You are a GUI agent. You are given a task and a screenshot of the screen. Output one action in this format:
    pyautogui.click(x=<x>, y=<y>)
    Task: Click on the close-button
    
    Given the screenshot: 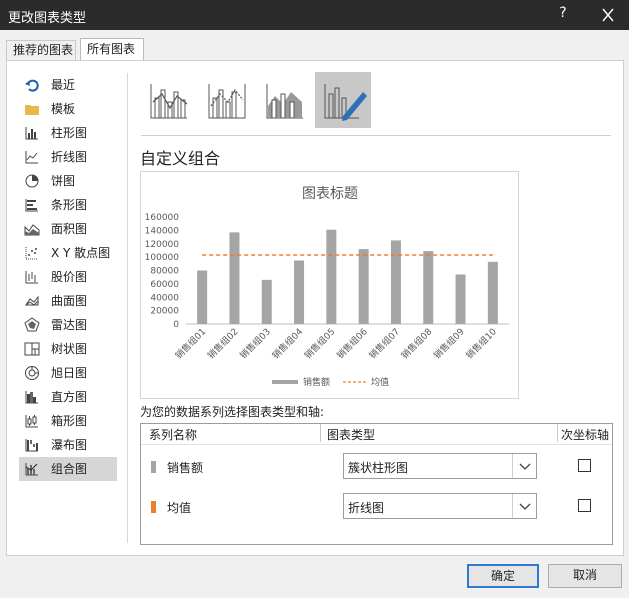 What is the action you would take?
    pyautogui.click(x=608, y=15)
    